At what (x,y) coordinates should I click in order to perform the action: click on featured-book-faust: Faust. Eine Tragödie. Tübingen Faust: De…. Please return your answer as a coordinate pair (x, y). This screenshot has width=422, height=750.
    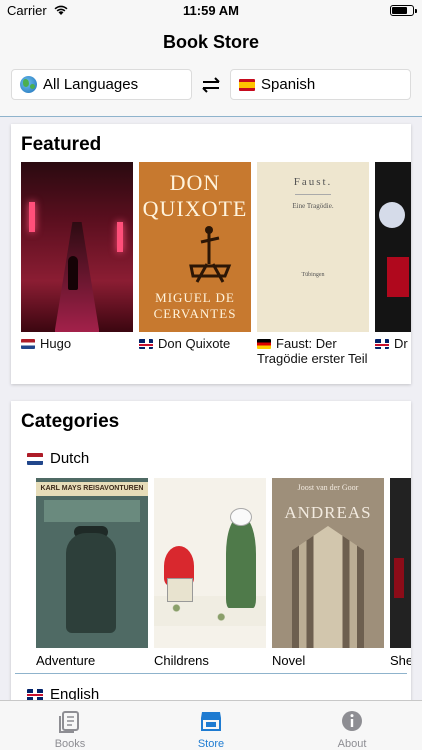
    Looking at the image, I should click on (313, 264).